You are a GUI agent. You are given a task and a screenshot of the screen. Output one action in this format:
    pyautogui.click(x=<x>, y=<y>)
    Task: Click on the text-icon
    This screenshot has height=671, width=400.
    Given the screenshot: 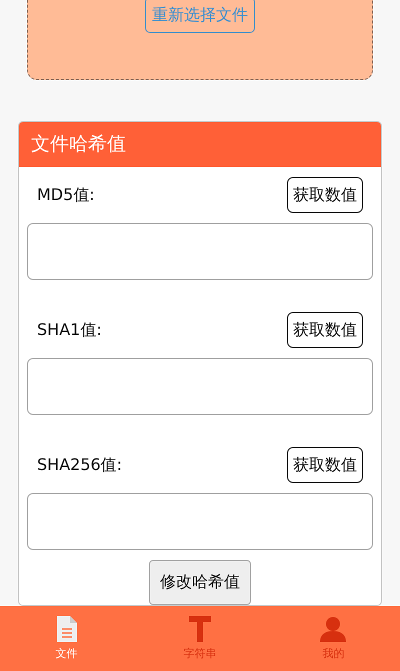 What is the action you would take?
    pyautogui.click(x=199, y=629)
    